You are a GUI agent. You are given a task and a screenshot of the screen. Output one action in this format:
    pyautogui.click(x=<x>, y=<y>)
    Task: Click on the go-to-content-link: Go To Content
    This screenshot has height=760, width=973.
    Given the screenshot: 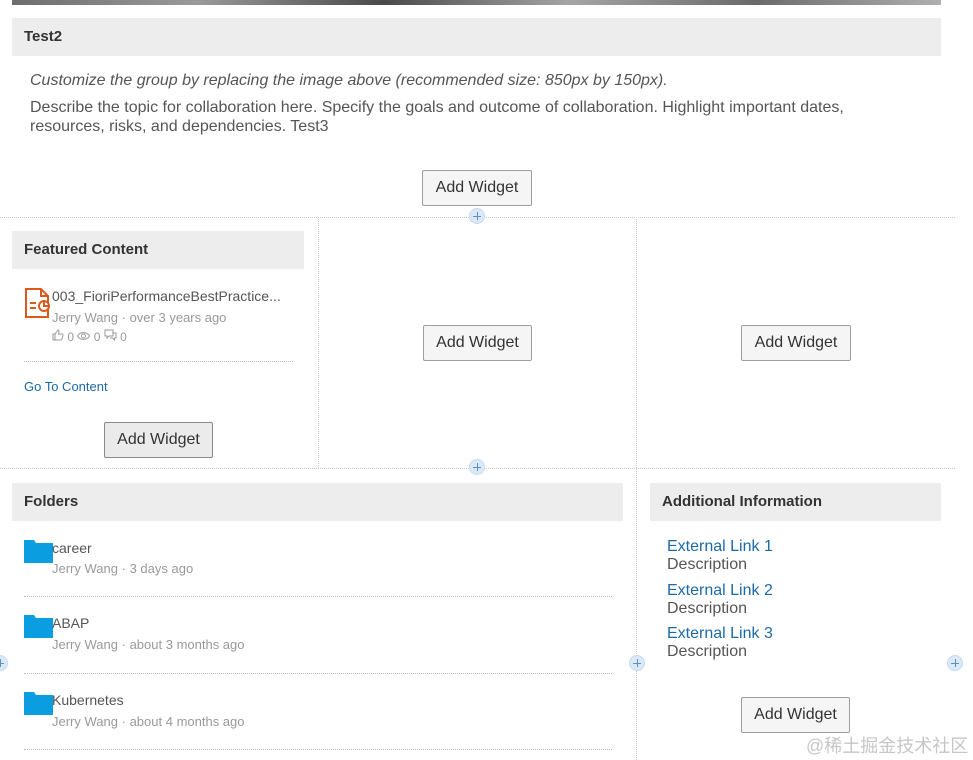 What is the action you would take?
    pyautogui.click(x=66, y=386)
    